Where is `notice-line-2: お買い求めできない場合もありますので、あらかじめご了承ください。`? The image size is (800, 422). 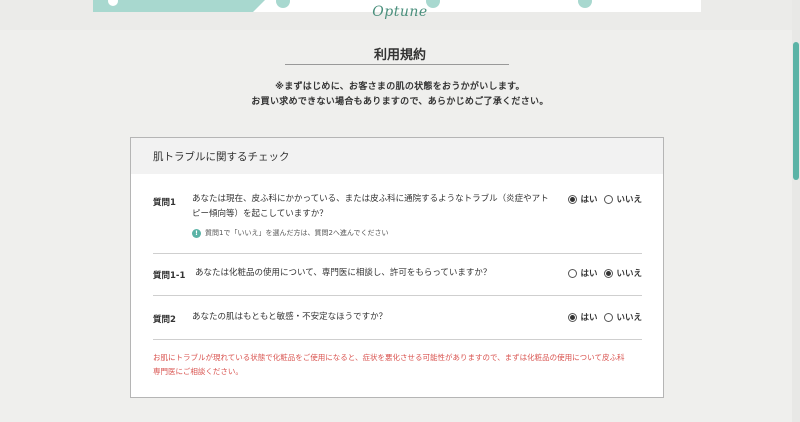
notice-line-2: お買い求めできない場合もありますので、あらかじめご了承ください。 is located at coordinates (400, 102).